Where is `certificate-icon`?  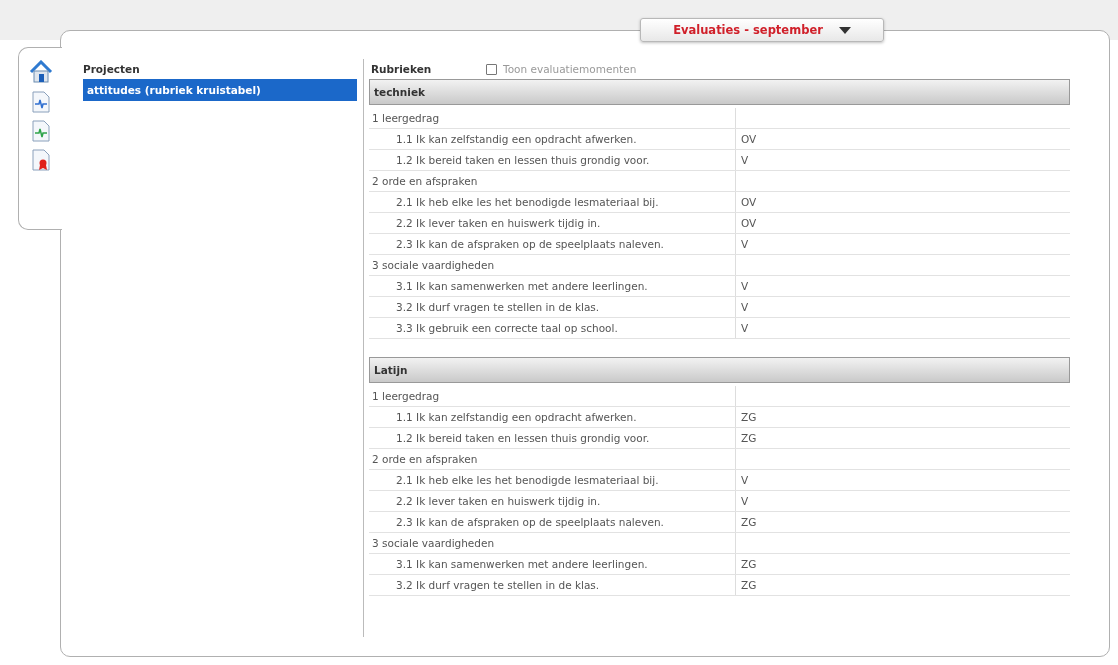 certificate-icon is located at coordinates (40, 160).